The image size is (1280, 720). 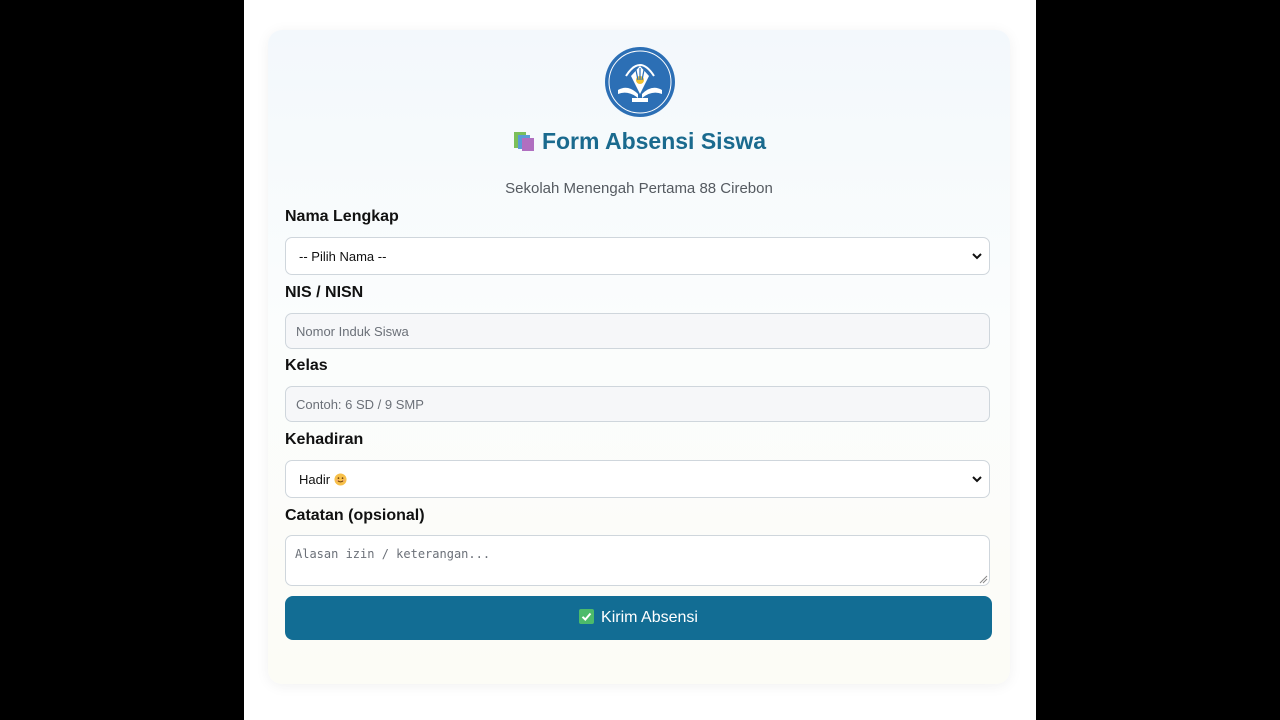 What do you see at coordinates (355, 515) in the screenshot?
I see `catatan-label: Catatan (opsional)` at bounding box center [355, 515].